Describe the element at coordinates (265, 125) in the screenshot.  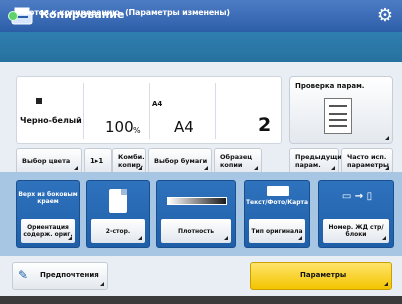
I see `copies-count: 2` at that location.